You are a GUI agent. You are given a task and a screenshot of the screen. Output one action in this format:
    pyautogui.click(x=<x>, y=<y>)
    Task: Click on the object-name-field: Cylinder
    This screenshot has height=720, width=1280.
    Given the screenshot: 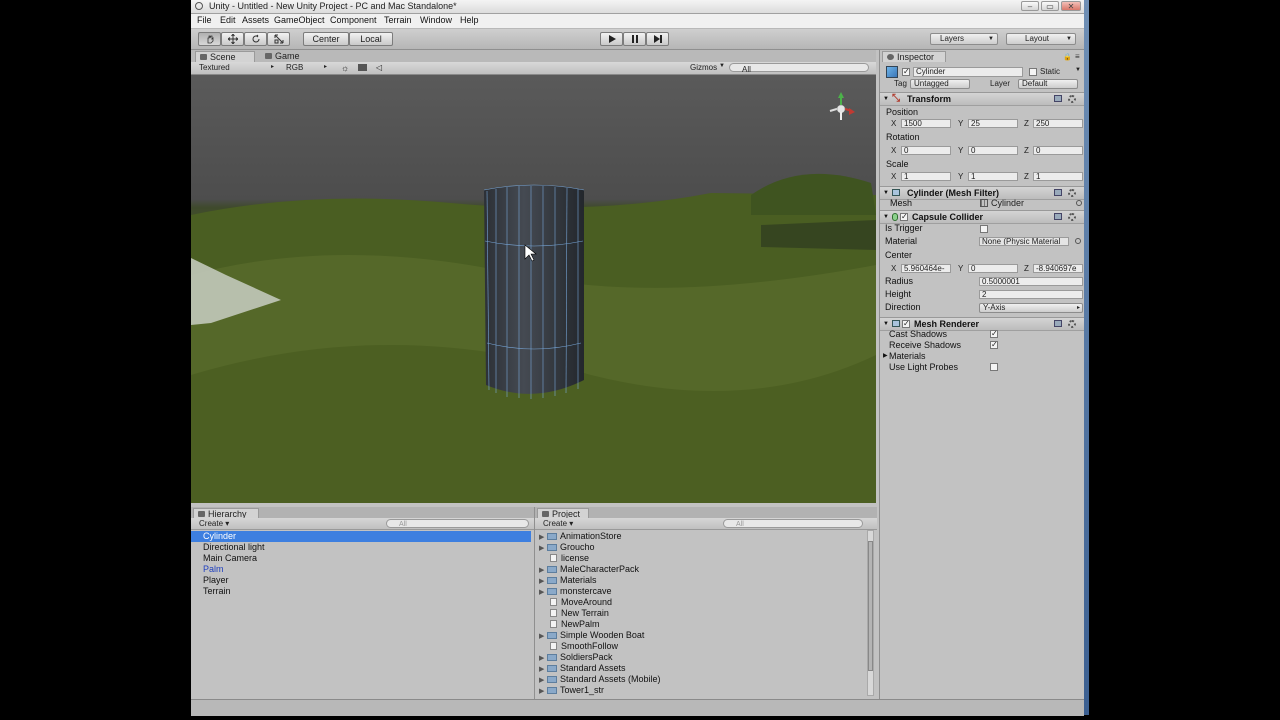 What is the action you would take?
    pyautogui.click(x=968, y=72)
    